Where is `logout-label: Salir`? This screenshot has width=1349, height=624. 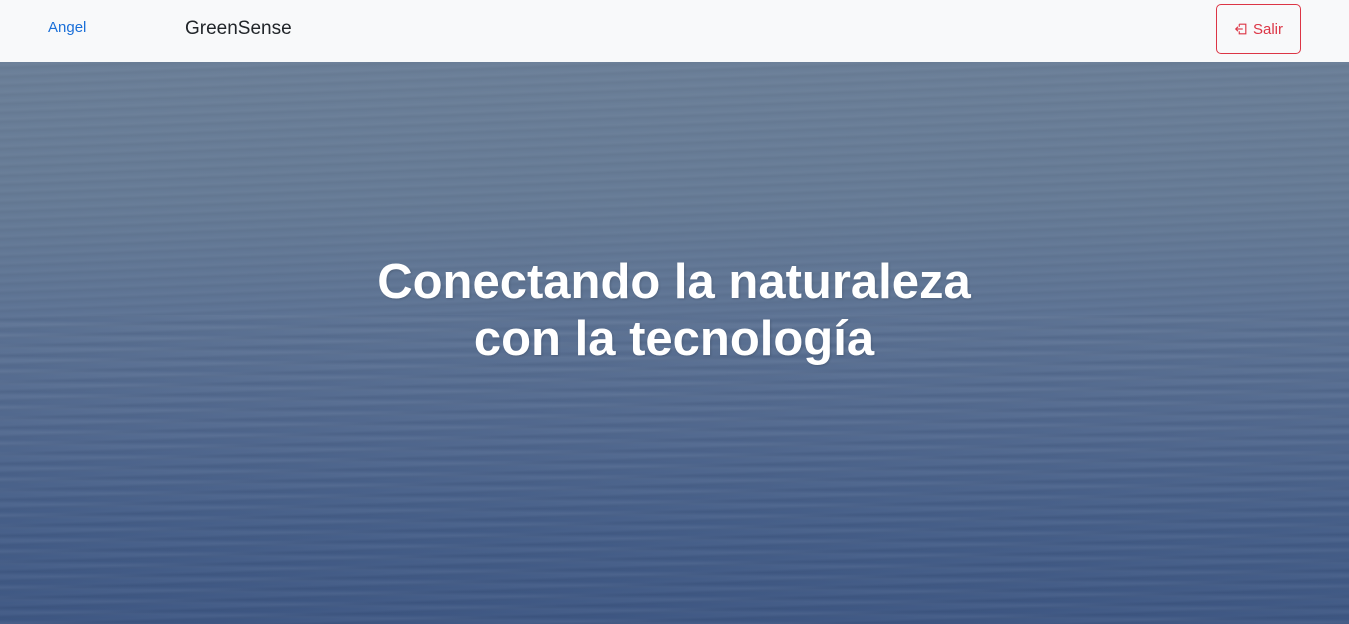
logout-label: Salir is located at coordinates (1267, 29).